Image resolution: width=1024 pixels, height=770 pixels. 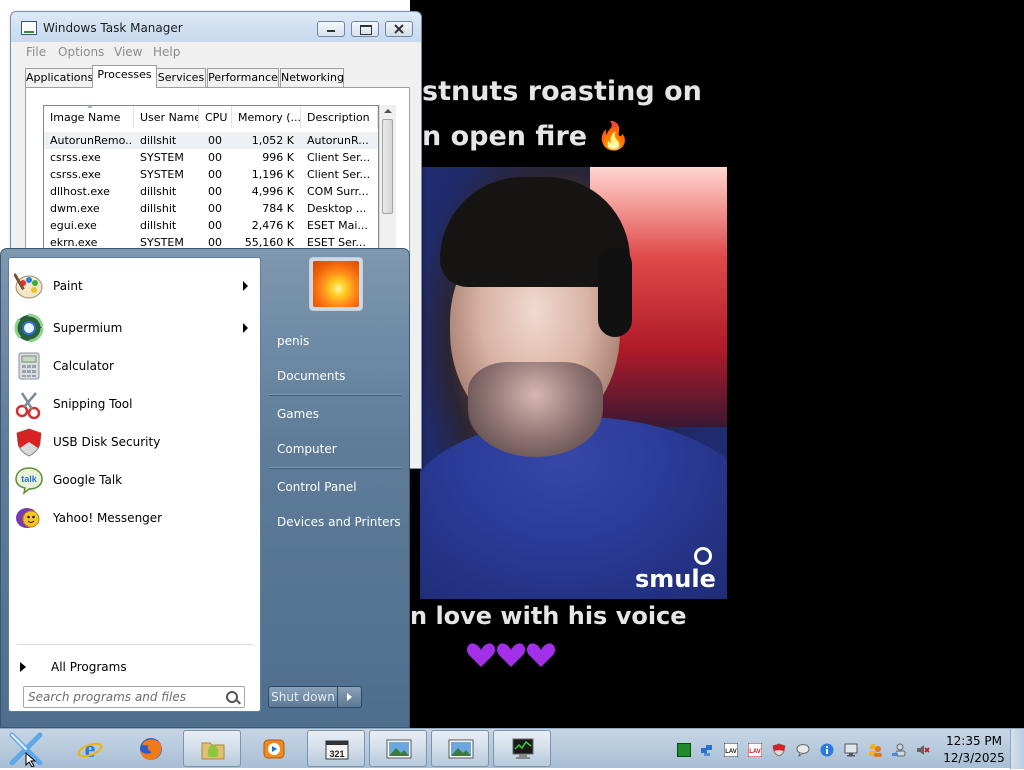 What do you see at coordinates (293, 341) in the screenshot?
I see `sm-link-user: penis` at bounding box center [293, 341].